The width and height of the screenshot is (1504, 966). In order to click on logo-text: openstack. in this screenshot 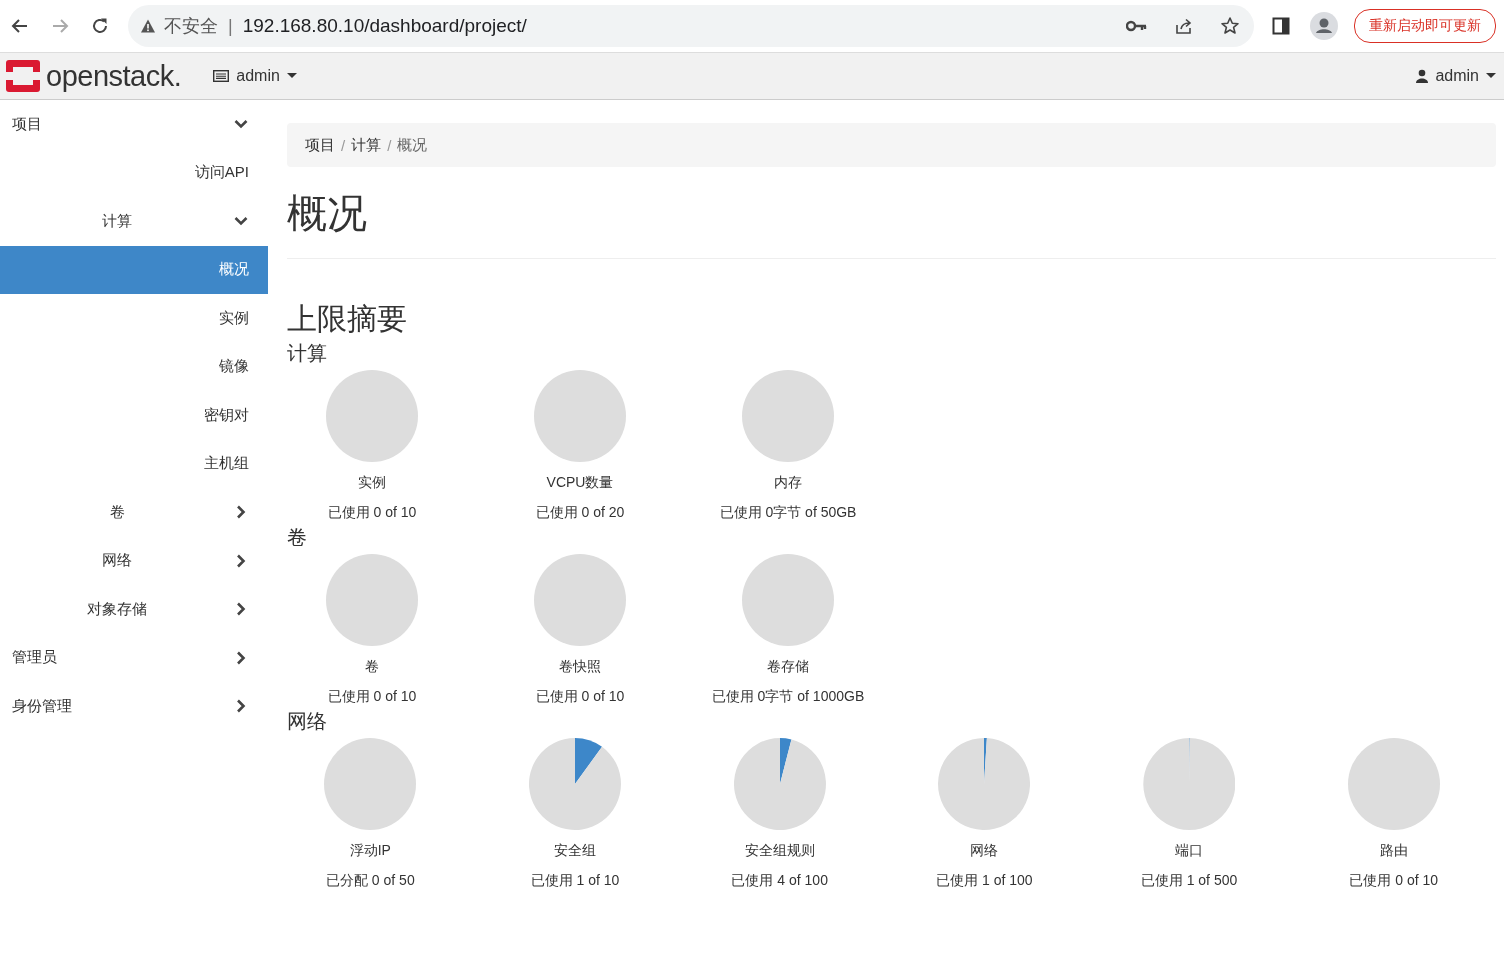, I will do `click(114, 76)`.